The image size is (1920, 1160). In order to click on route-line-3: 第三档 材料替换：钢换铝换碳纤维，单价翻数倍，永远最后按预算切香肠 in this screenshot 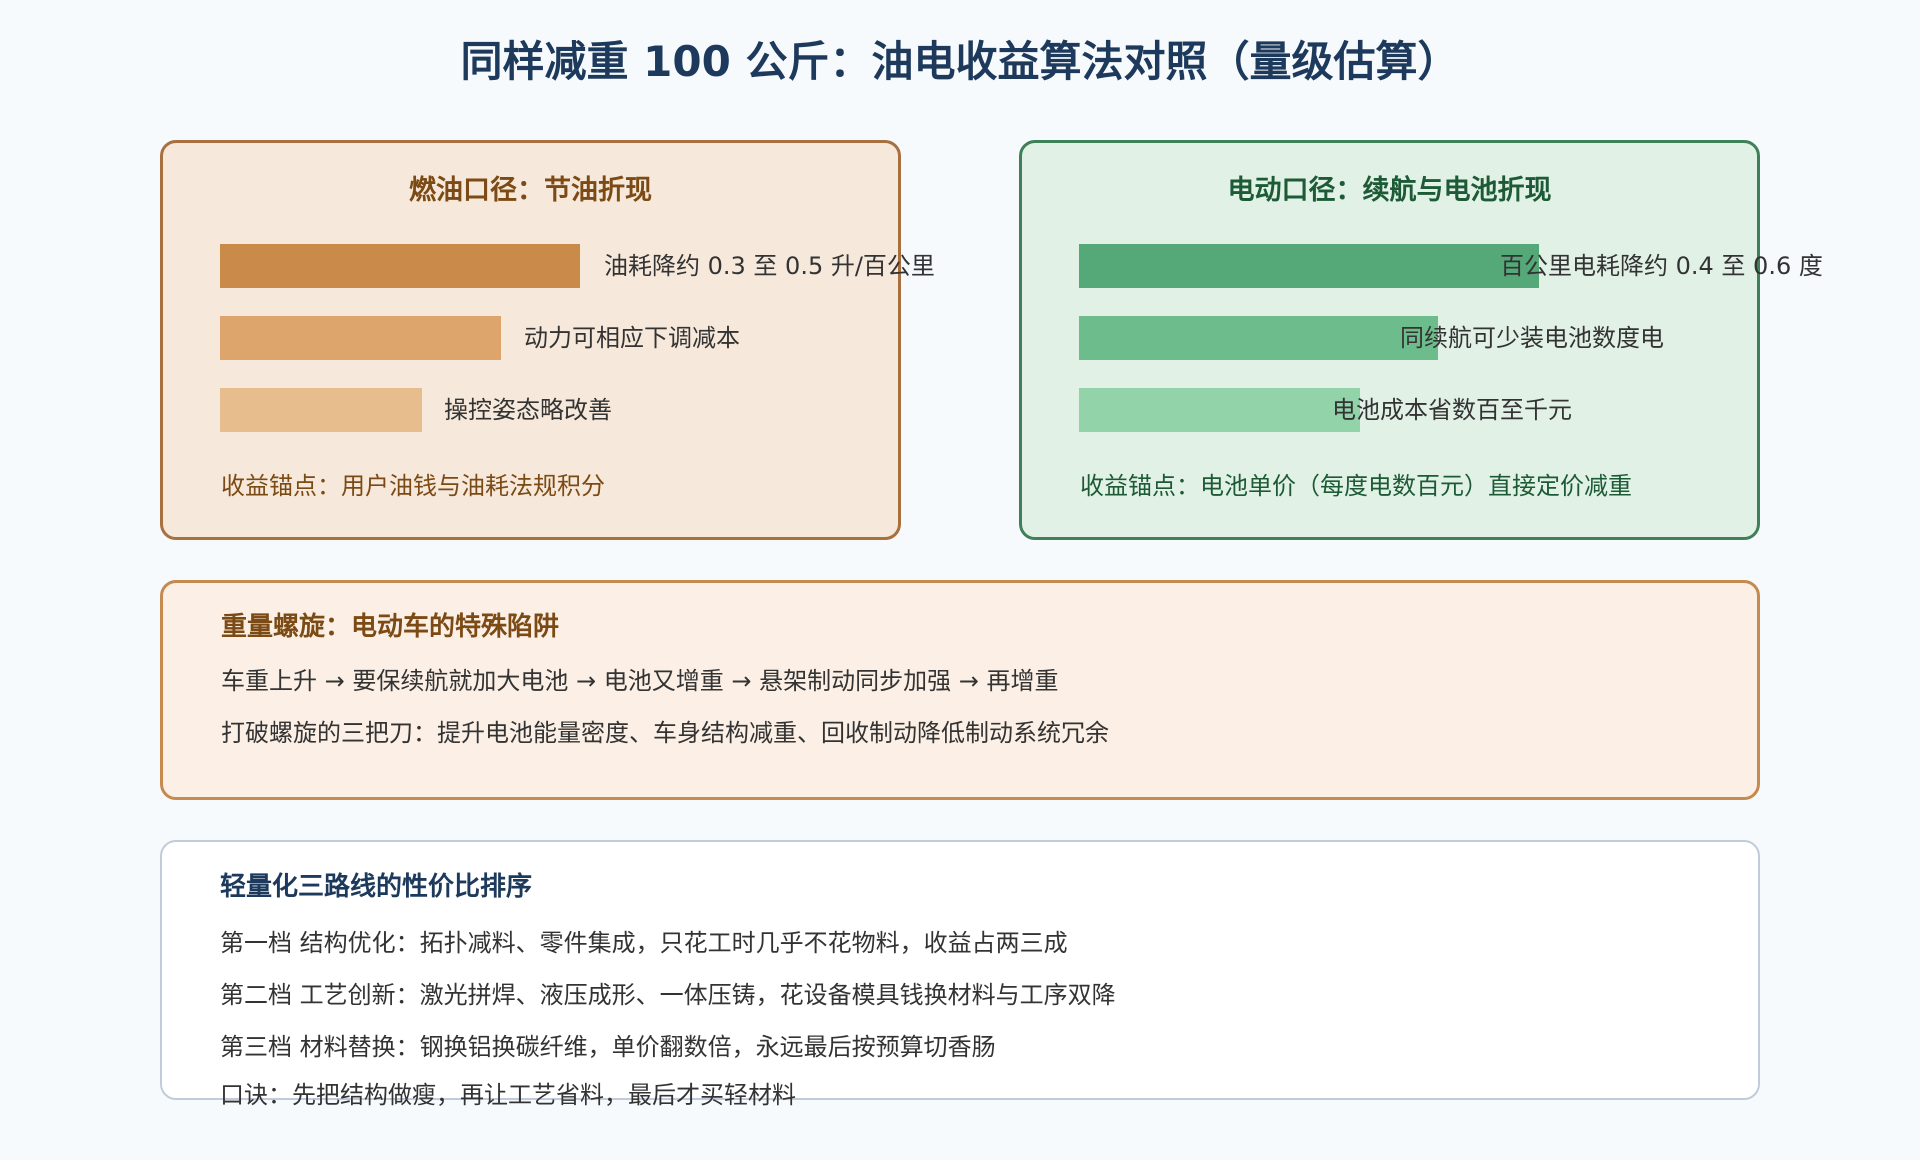, I will do `click(608, 1047)`.